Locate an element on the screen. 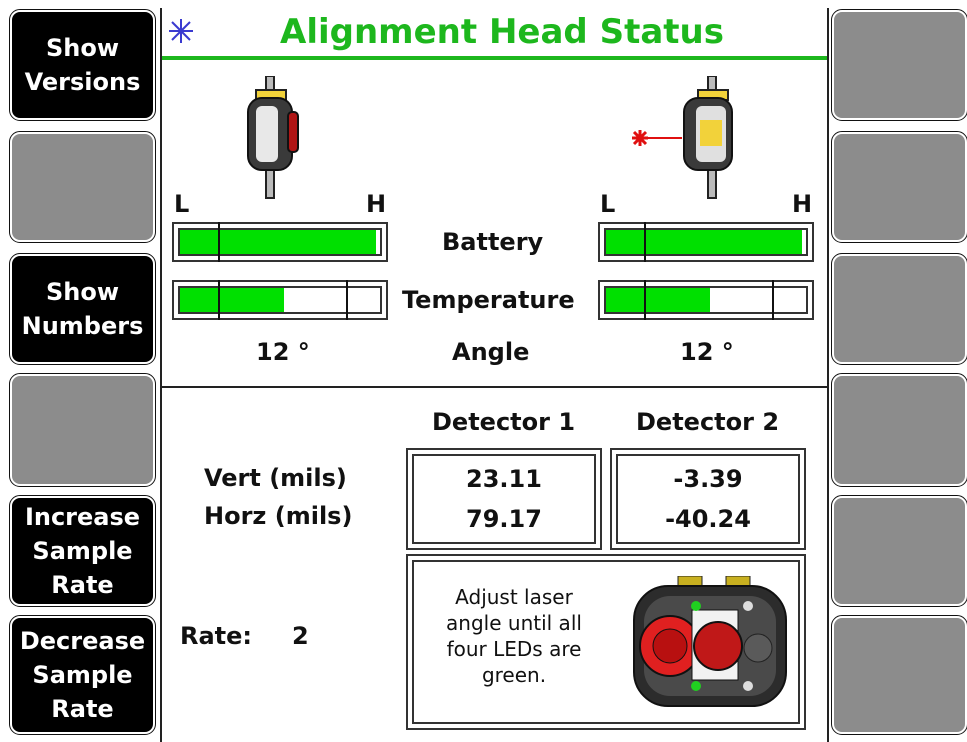 The width and height of the screenshot is (967, 742). horz-label: Horz (mils) is located at coordinates (278, 516).